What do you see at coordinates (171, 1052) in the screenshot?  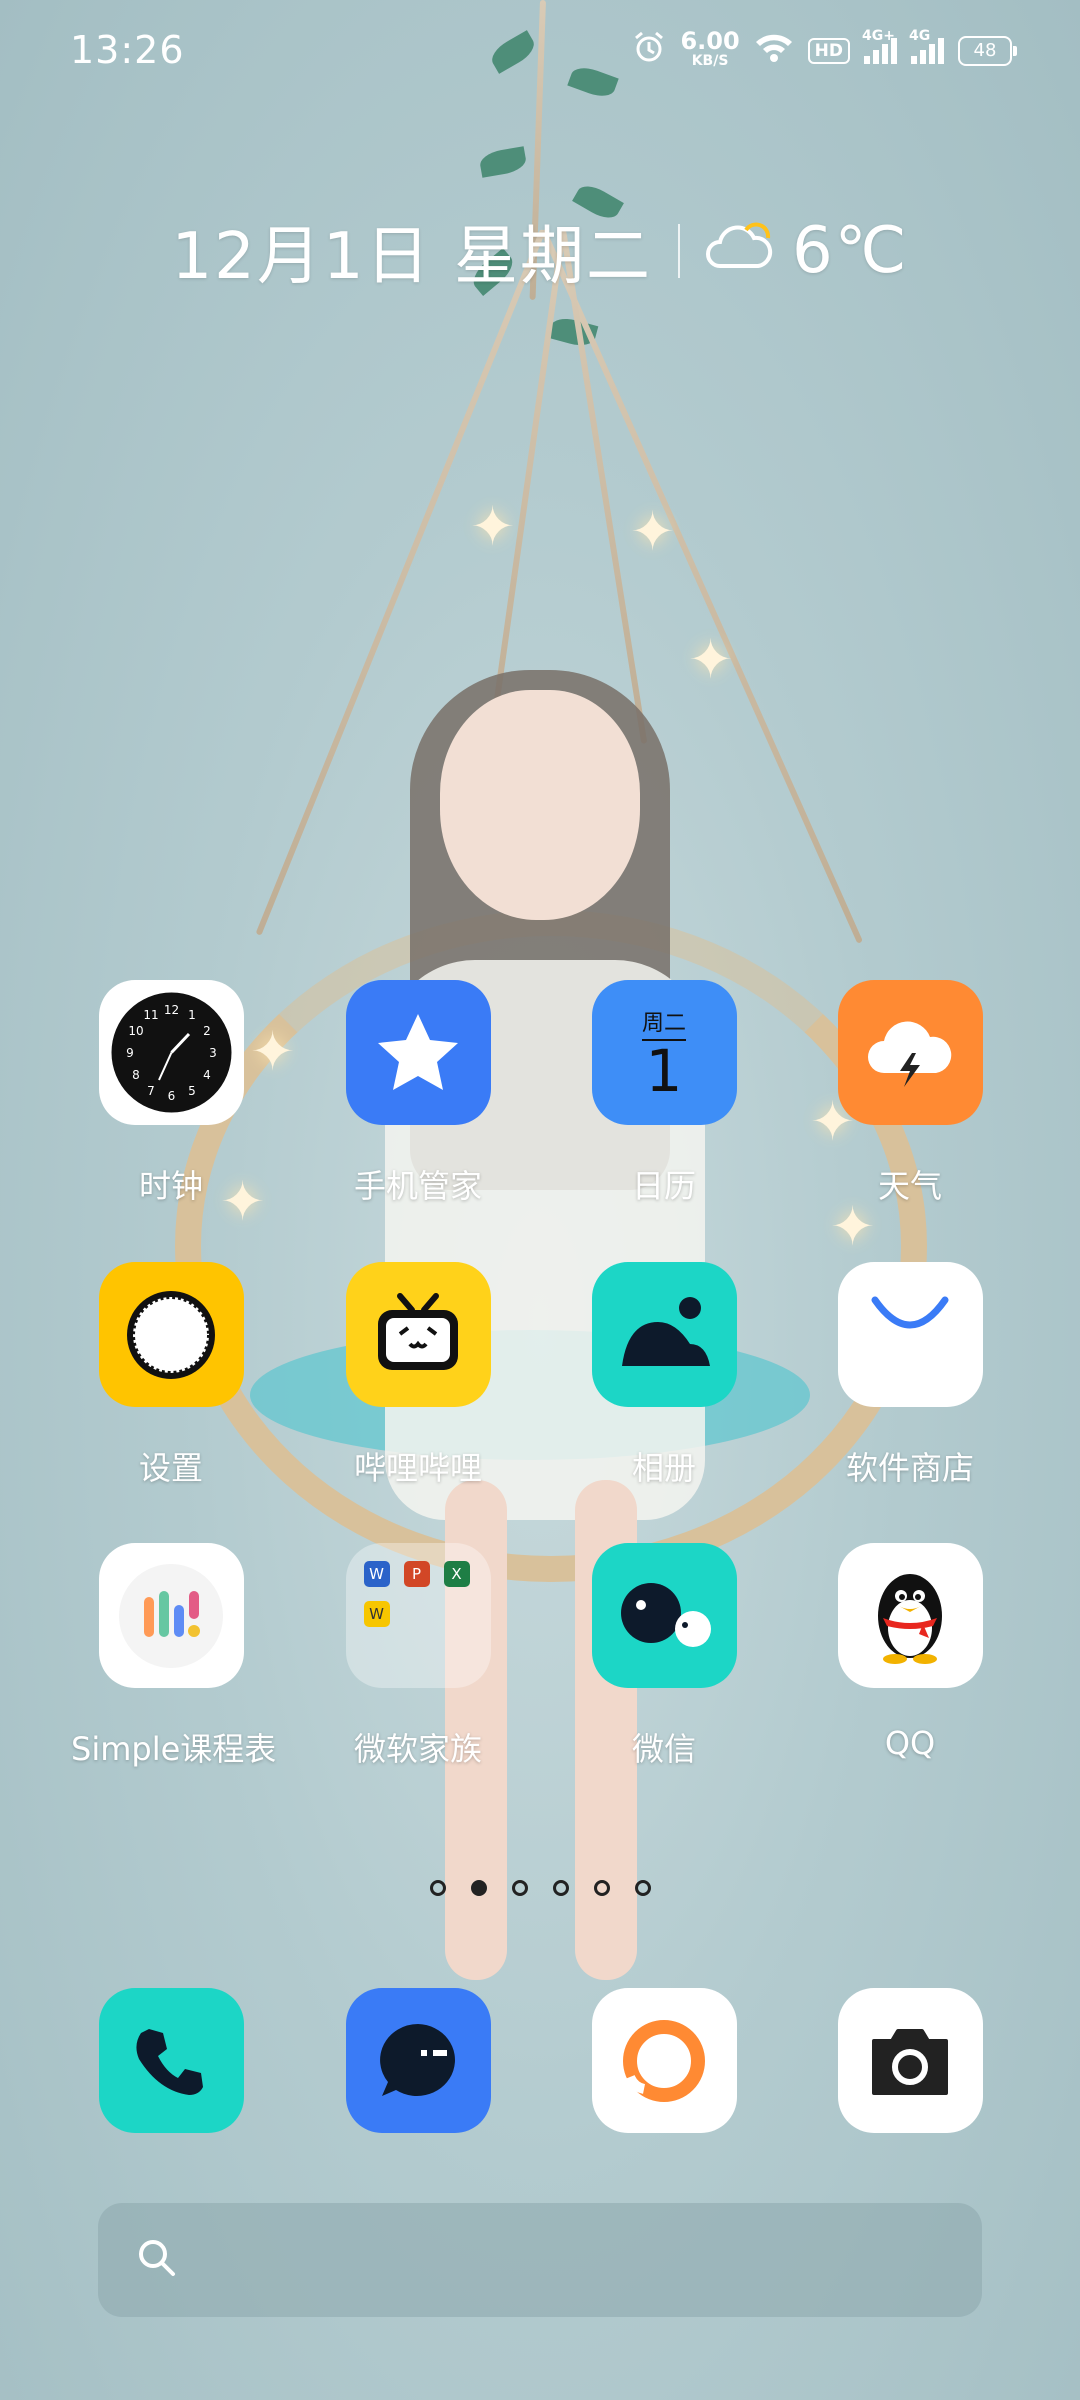 I see `clock-icon: 12 1 2 3 4567 8 9 10 11` at bounding box center [171, 1052].